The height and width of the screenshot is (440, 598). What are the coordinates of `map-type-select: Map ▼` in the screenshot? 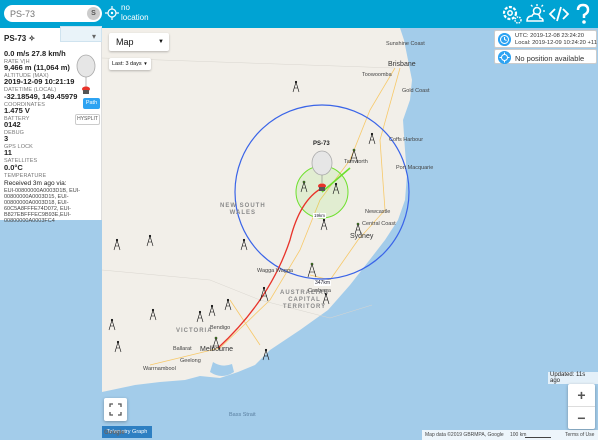 It's located at (139, 42).